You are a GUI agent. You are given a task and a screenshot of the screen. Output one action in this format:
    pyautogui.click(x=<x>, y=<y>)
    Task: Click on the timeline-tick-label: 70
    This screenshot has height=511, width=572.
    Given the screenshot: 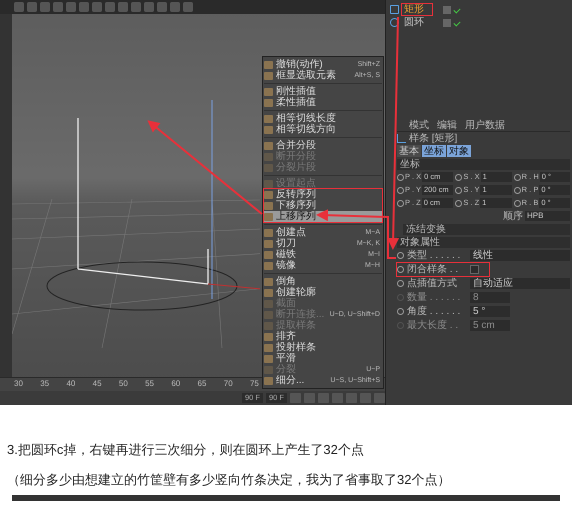 What is the action you would take?
    pyautogui.click(x=228, y=384)
    